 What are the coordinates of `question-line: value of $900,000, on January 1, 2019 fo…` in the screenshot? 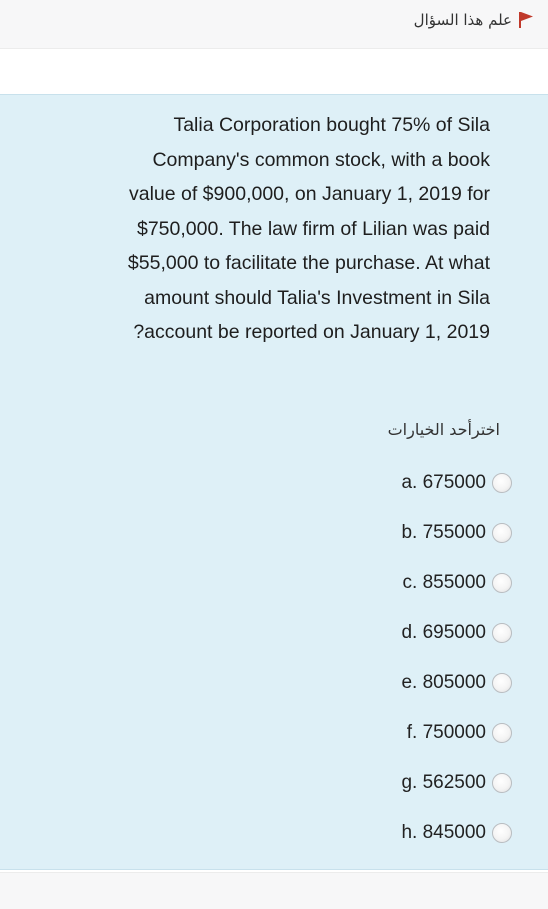 It's located at (309, 194).